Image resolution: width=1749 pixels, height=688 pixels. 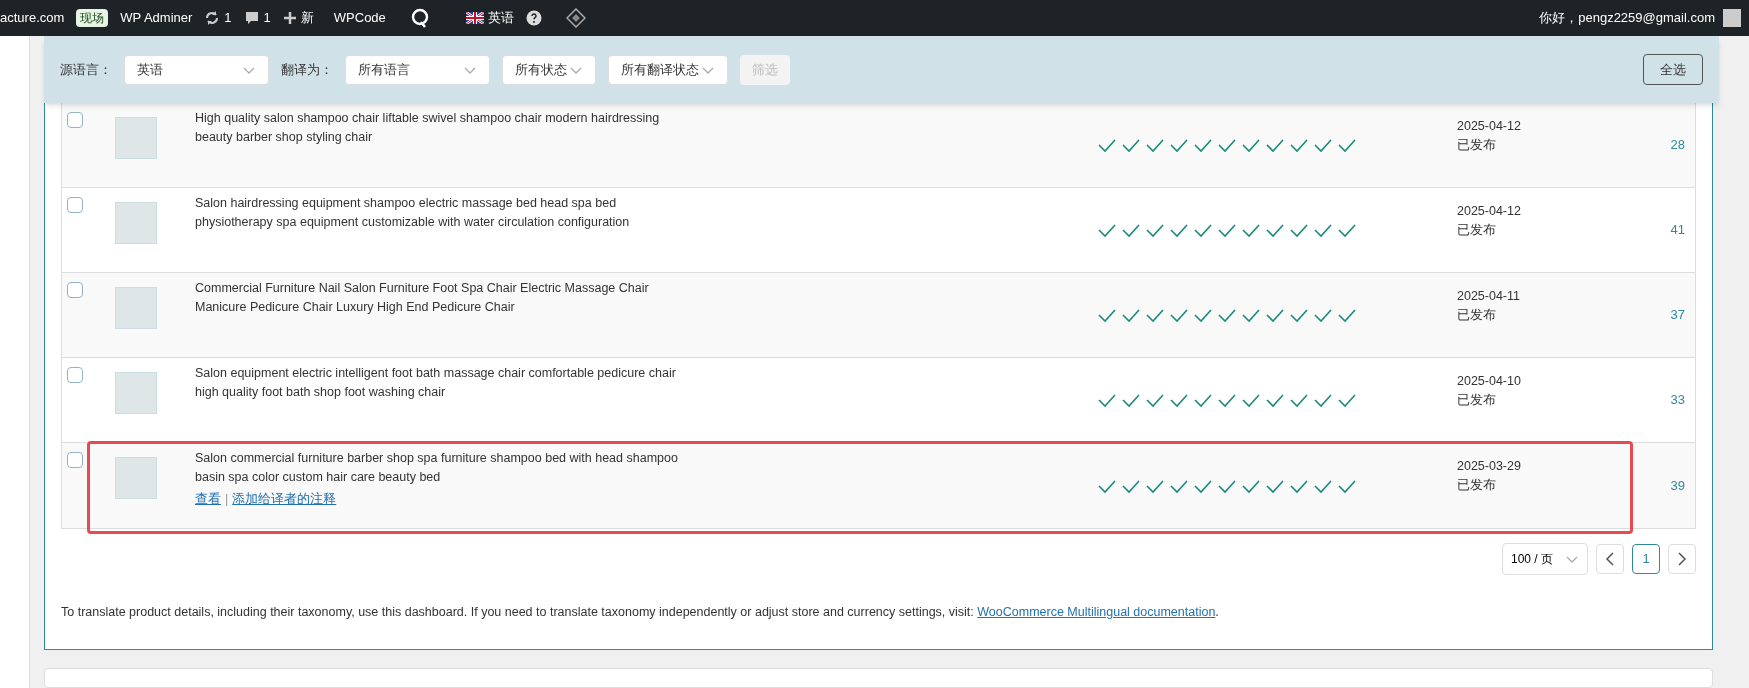 What do you see at coordinates (419, 18) in the screenshot?
I see `q-logo-icon` at bounding box center [419, 18].